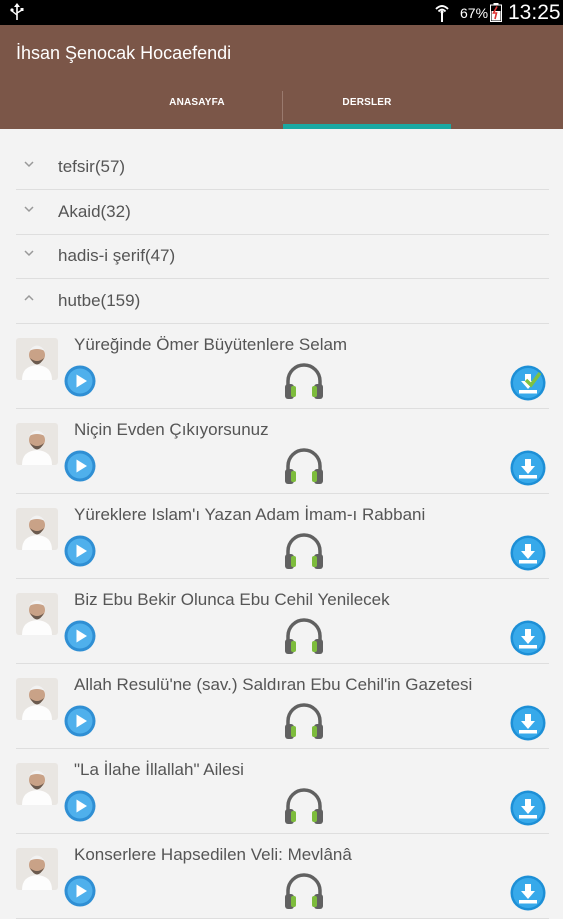 Image resolution: width=563 pixels, height=919 pixels. What do you see at coordinates (282, 451) in the screenshot?
I see `track-row: Niçin Evden Çıkıyorsunuz` at bounding box center [282, 451].